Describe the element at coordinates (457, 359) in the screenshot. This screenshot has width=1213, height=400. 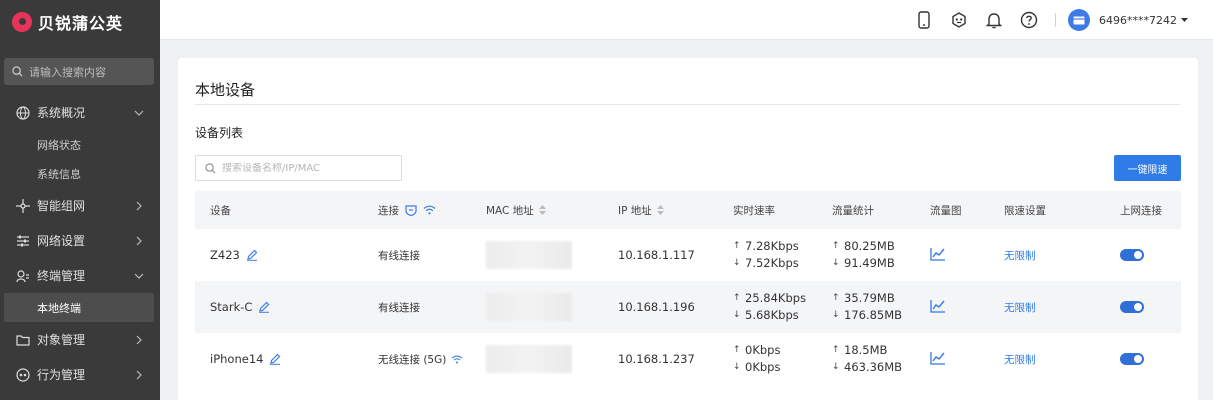
I see `wifi-icon` at that location.